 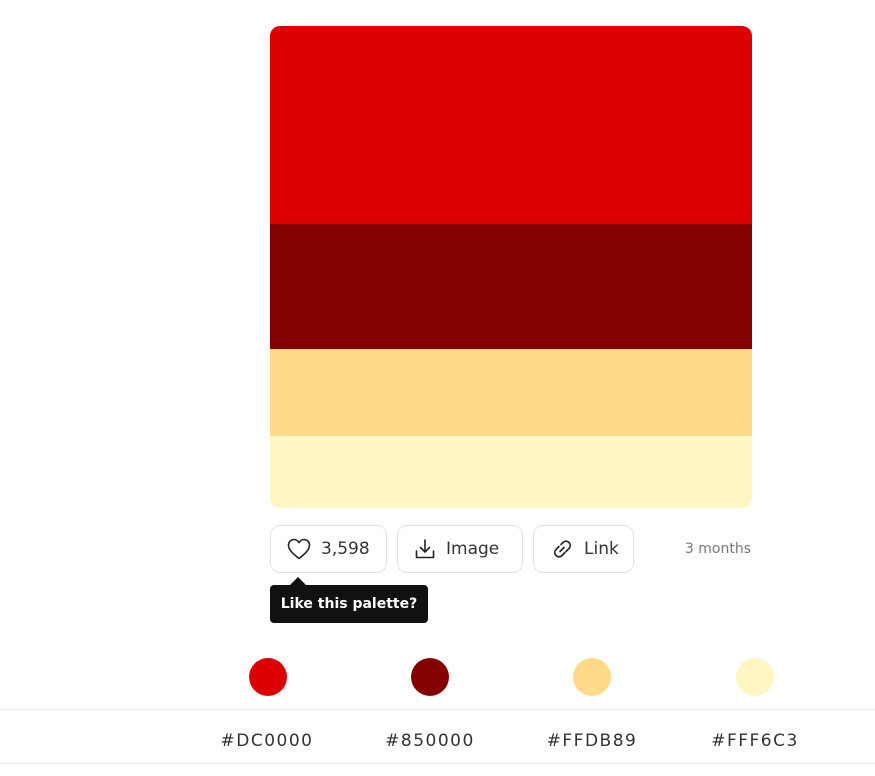 I want to click on download-icon, so click(x=425, y=549).